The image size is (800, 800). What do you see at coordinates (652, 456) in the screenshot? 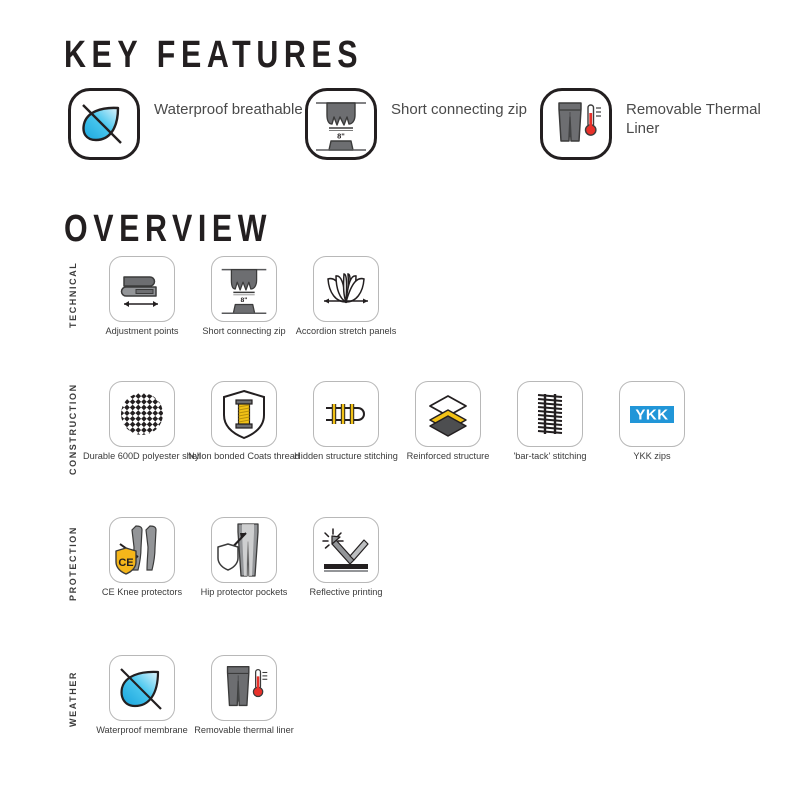
I see `overview-item-label: YKK zips` at bounding box center [652, 456].